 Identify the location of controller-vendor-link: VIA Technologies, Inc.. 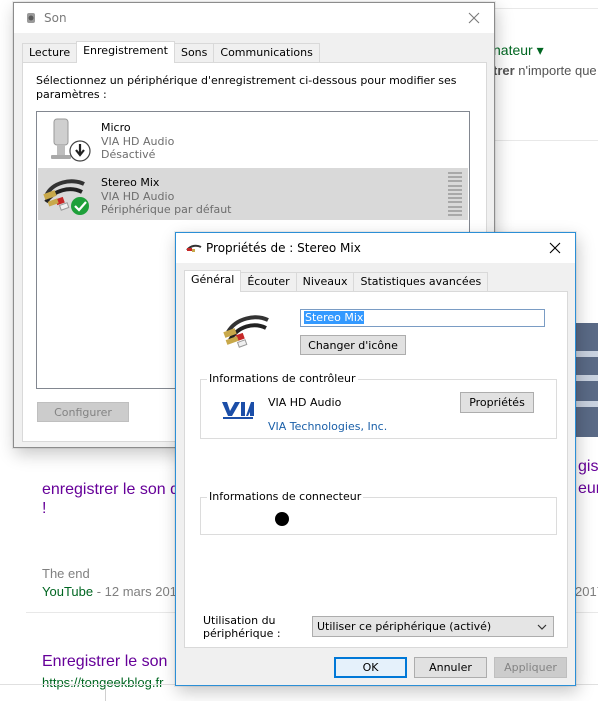
(327, 426).